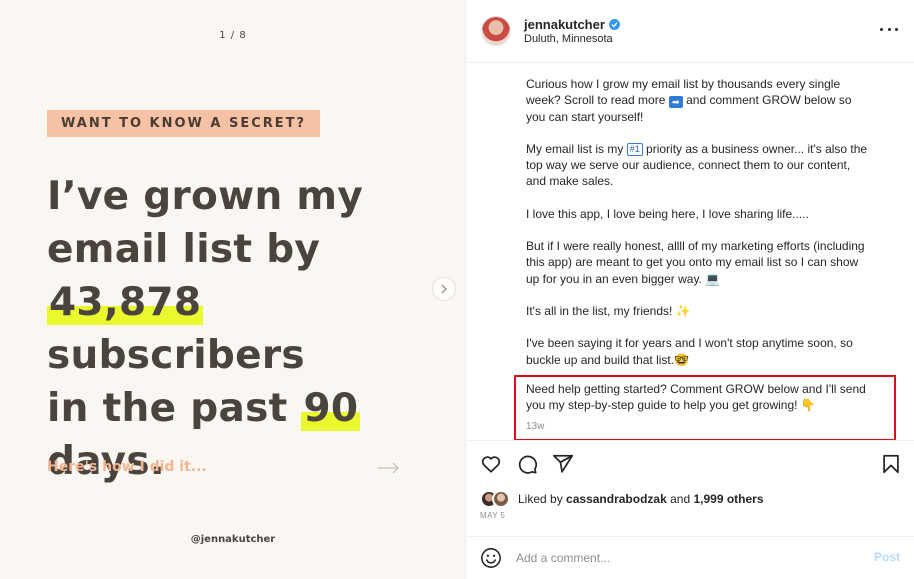  Describe the element at coordinates (388, 468) in the screenshot. I see `arrow-right-icon` at that location.